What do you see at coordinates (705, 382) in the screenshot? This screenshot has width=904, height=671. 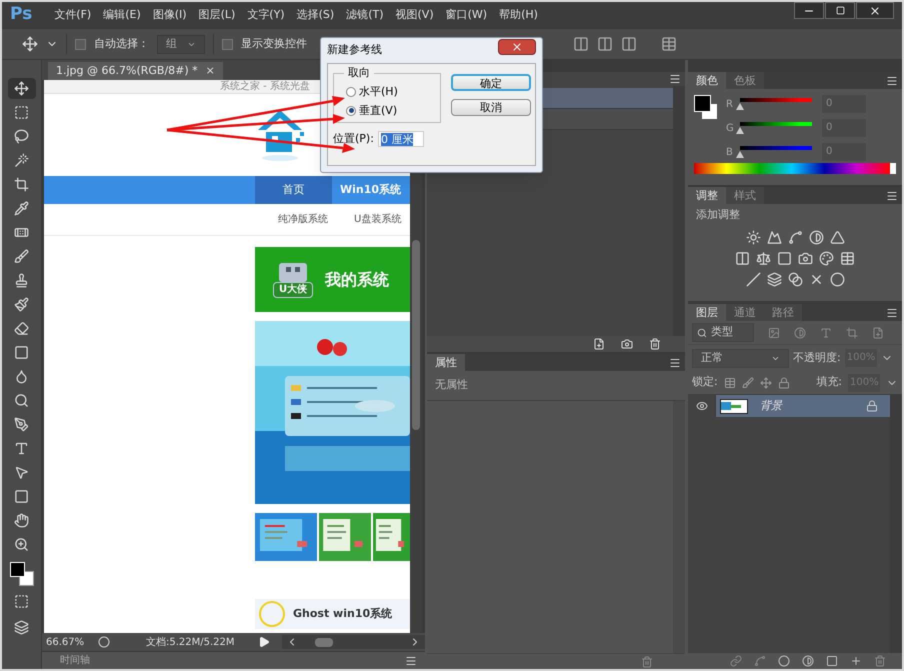 I see `lock-label: 锁定:` at bounding box center [705, 382].